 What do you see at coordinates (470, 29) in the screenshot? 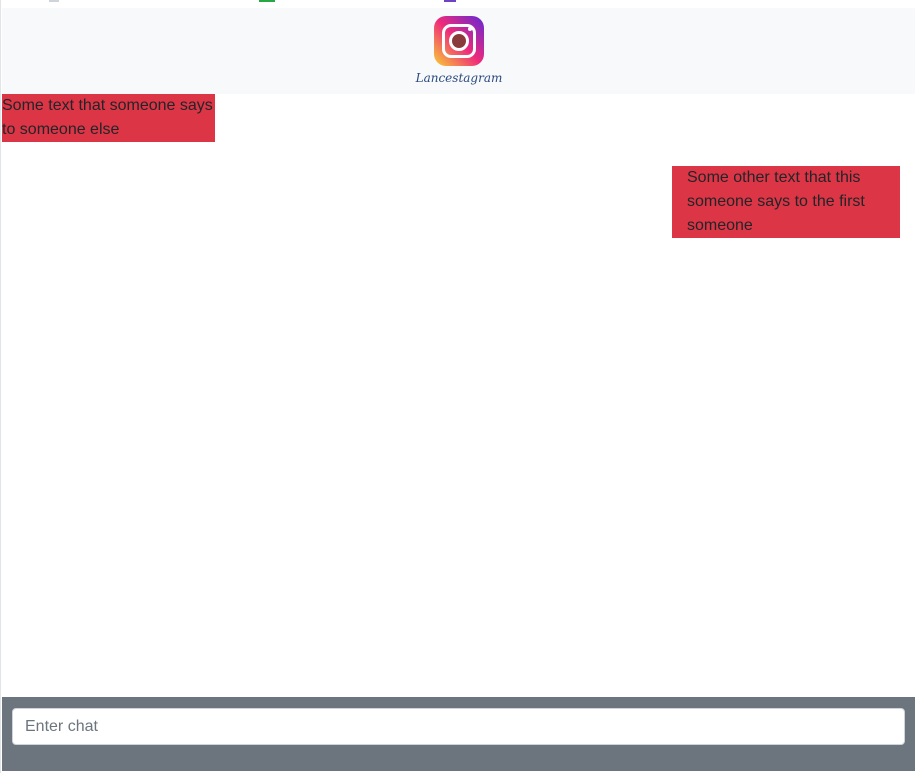
I see `camera-flash-dot` at bounding box center [470, 29].